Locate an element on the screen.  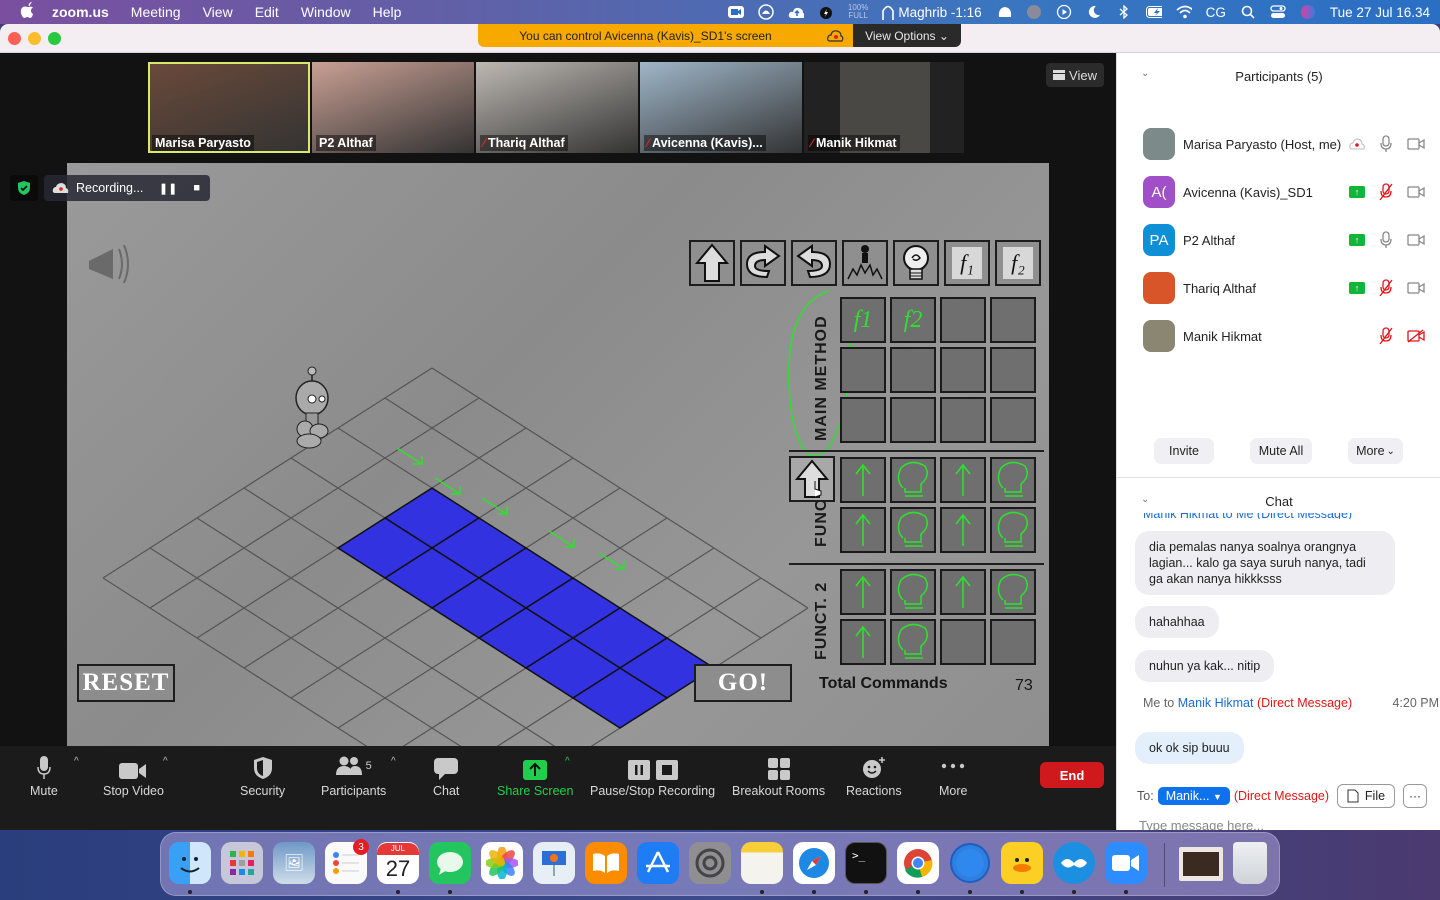
maximize-window-button is located at coordinates (54, 38).